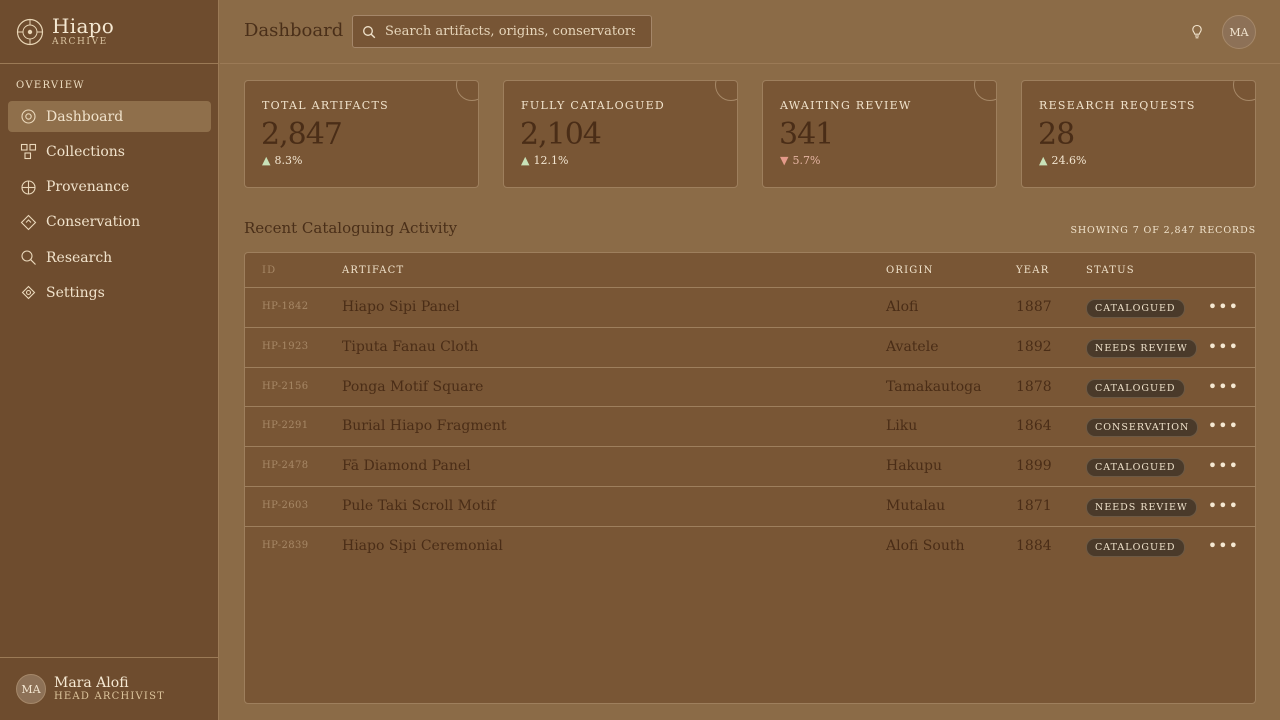 Image resolution: width=1280 pixels, height=720 pixels. What do you see at coordinates (910, 270) in the screenshot?
I see `column-header-origin: ORIGIN` at bounding box center [910, 270].